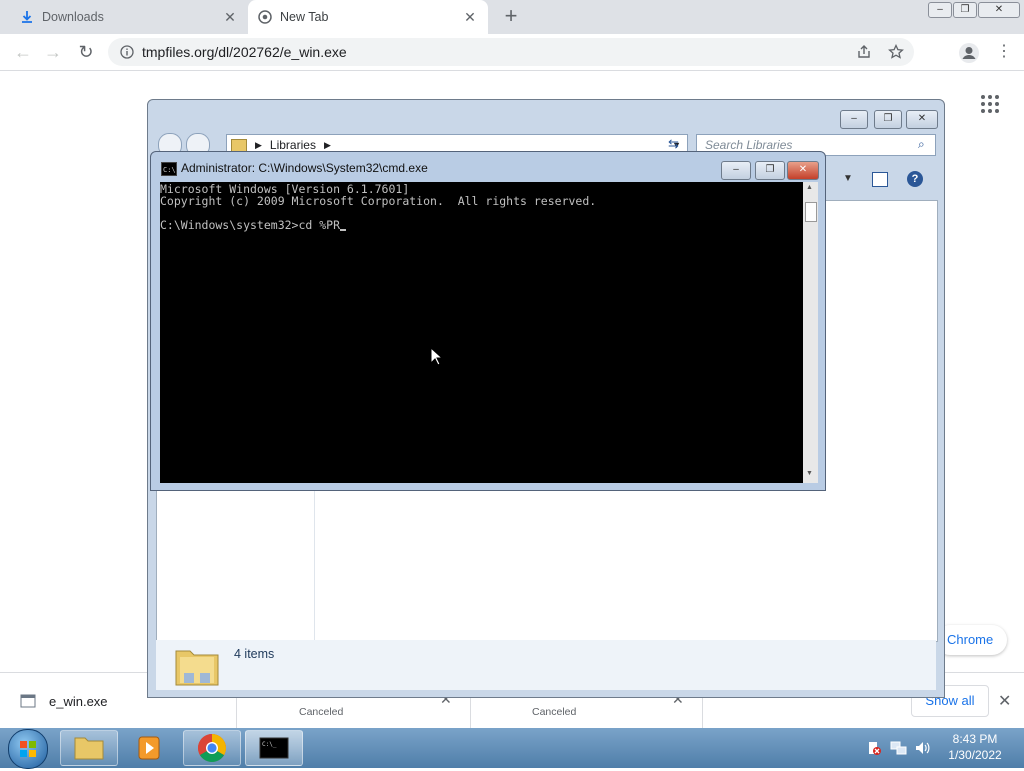  I want to click on preview-pane-icon, so click(880, 179).